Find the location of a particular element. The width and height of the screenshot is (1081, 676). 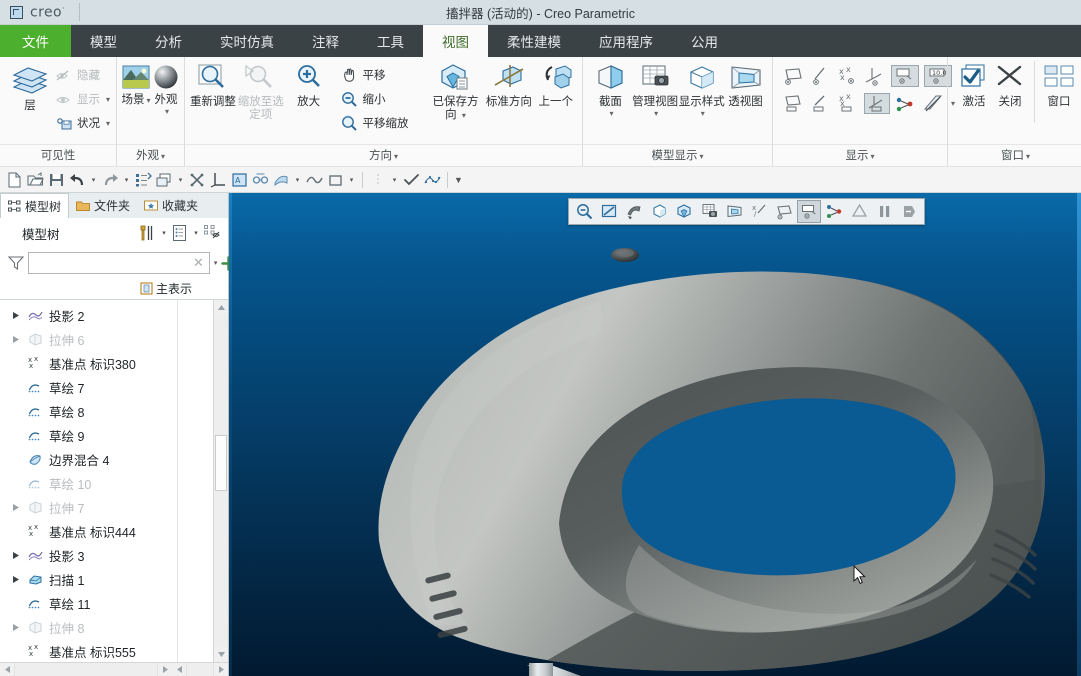

section-chevron-down-icon: ▾ is located at coordinates (611, 113).